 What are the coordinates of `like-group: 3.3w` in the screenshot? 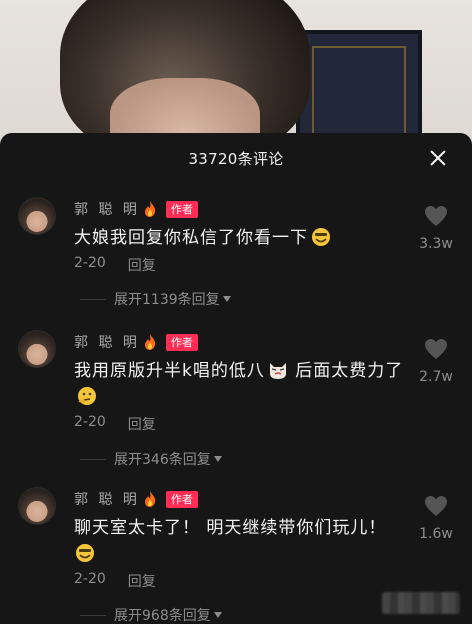 It's located at (436, 228).